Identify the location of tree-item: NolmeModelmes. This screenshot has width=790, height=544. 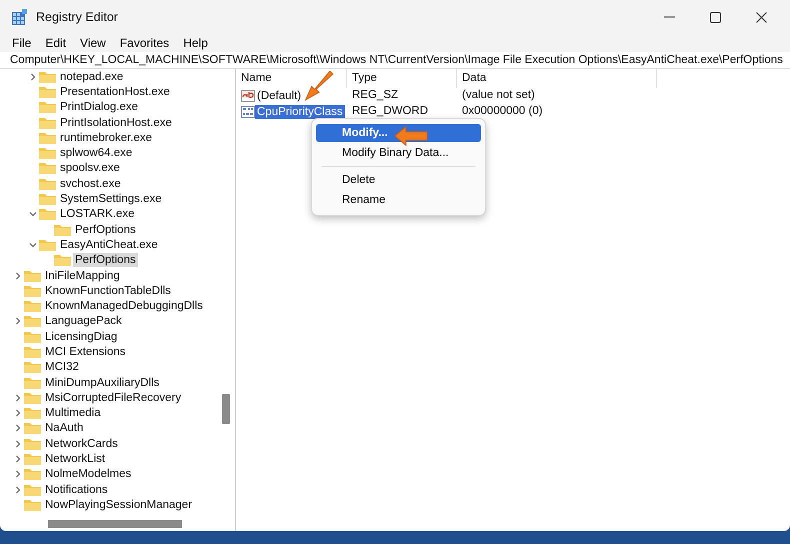
(88, 474).